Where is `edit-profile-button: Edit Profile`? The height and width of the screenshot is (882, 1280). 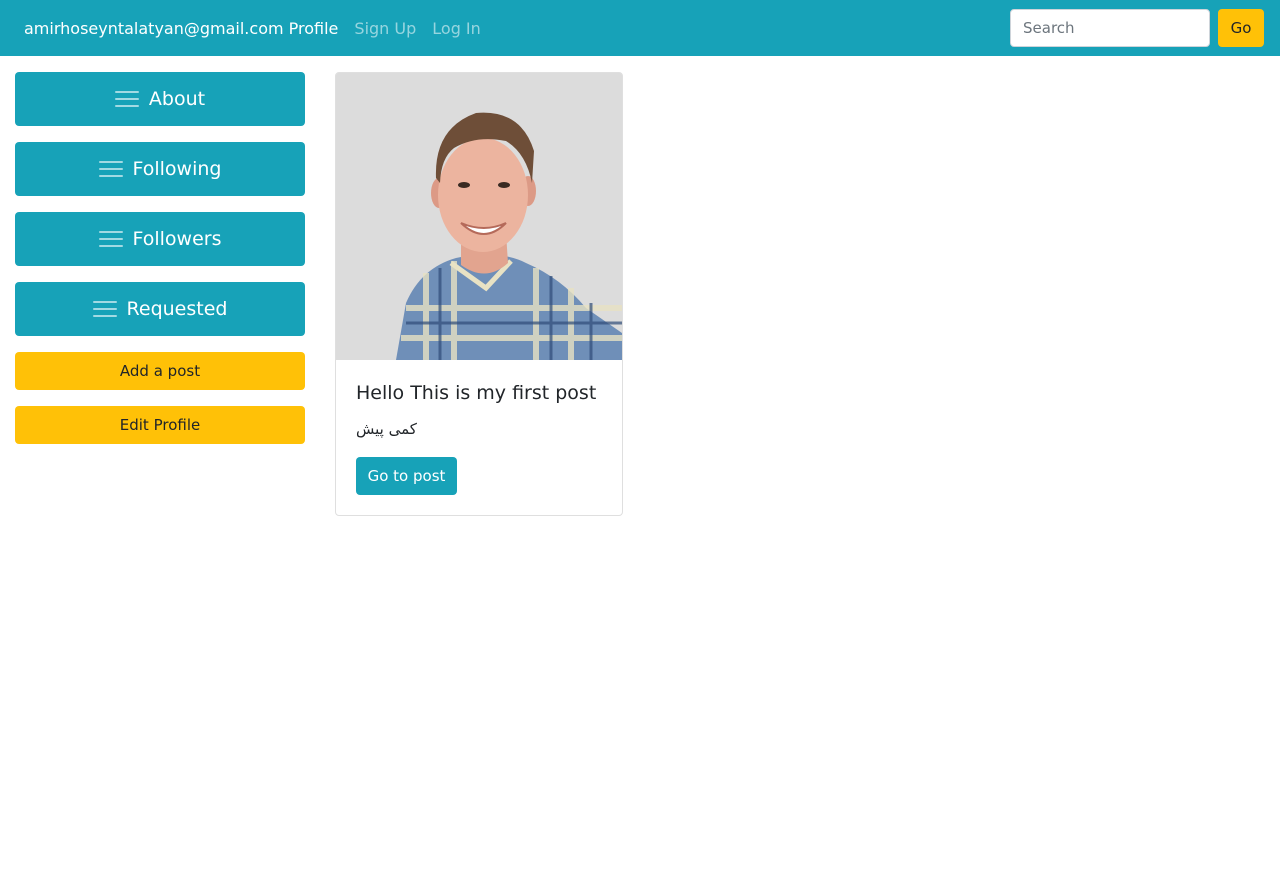
edit-profile-button: Edit Profile is located at coordinates (160, 425).